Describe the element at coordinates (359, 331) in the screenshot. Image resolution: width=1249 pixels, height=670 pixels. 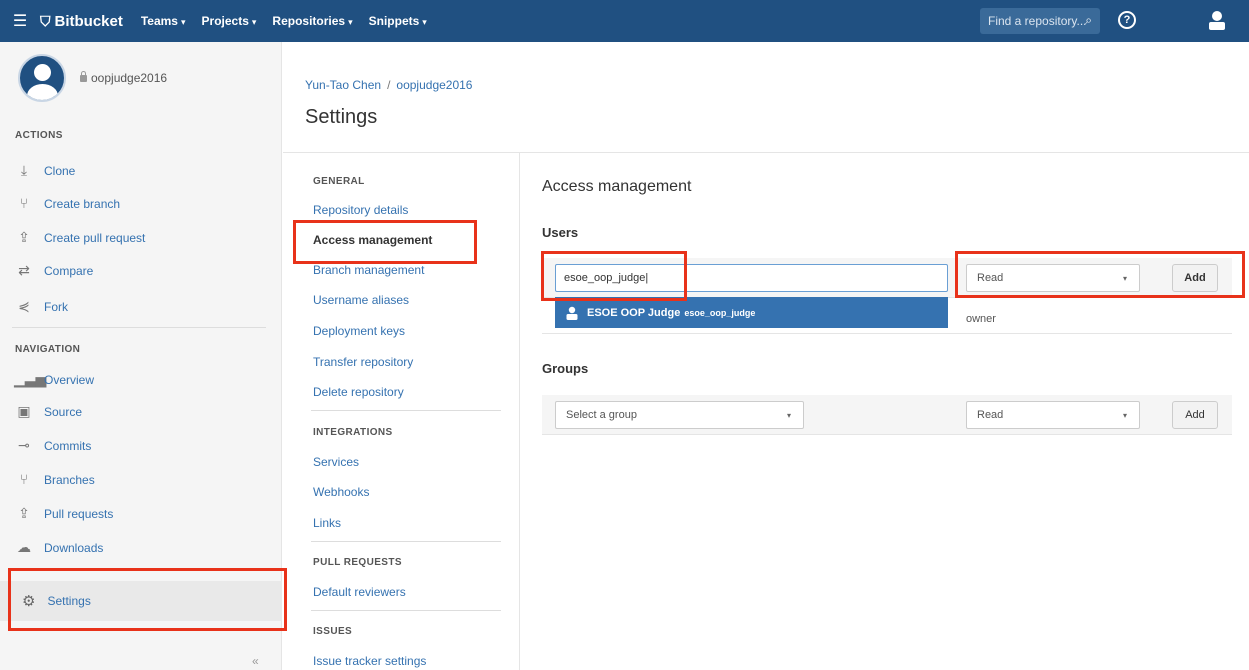
I see `nav-deployment-keys: Deployment keys` at that location.